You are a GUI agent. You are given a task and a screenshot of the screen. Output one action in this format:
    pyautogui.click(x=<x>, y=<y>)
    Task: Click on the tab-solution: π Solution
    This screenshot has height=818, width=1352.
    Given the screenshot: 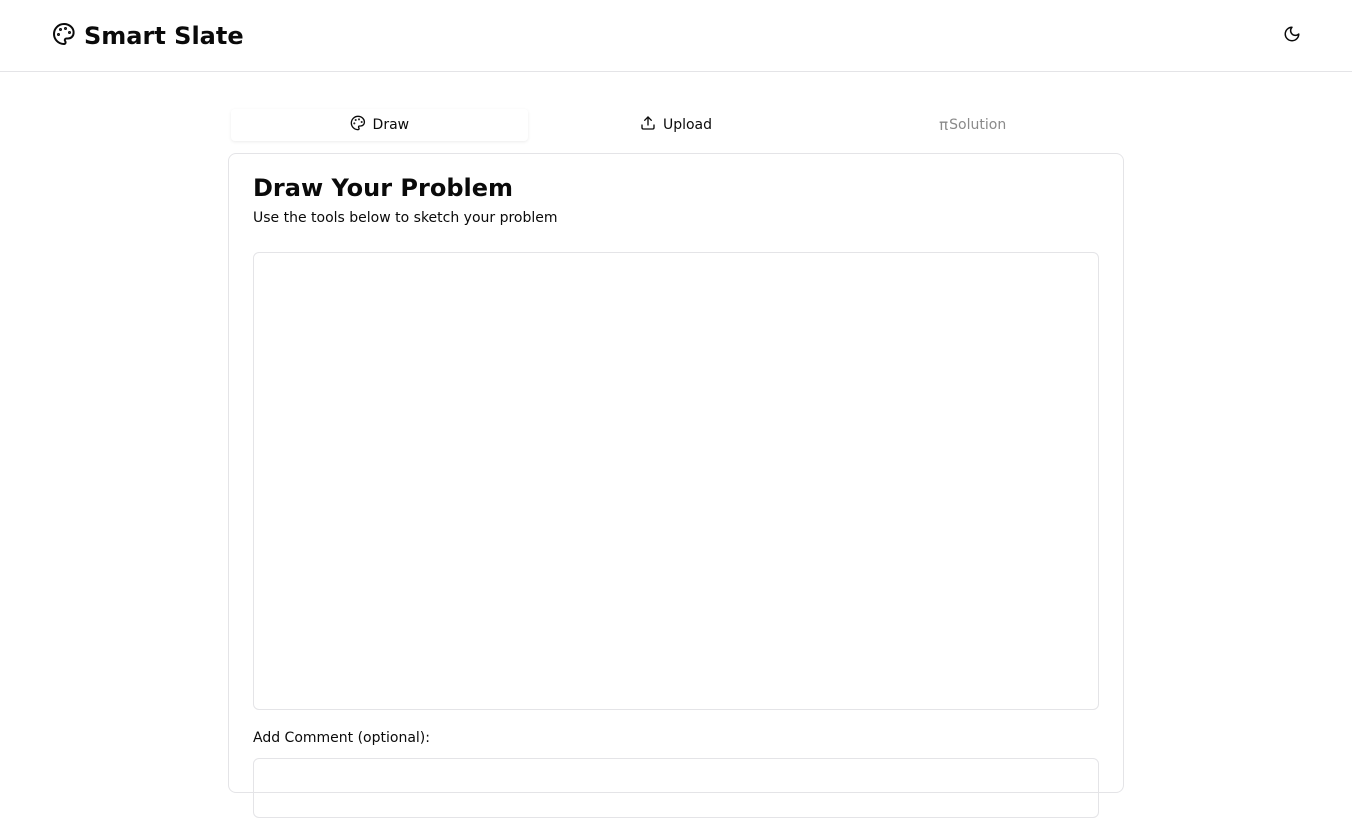 What is the action you would take?
    pyautogui.click(x=972, y=125)
    